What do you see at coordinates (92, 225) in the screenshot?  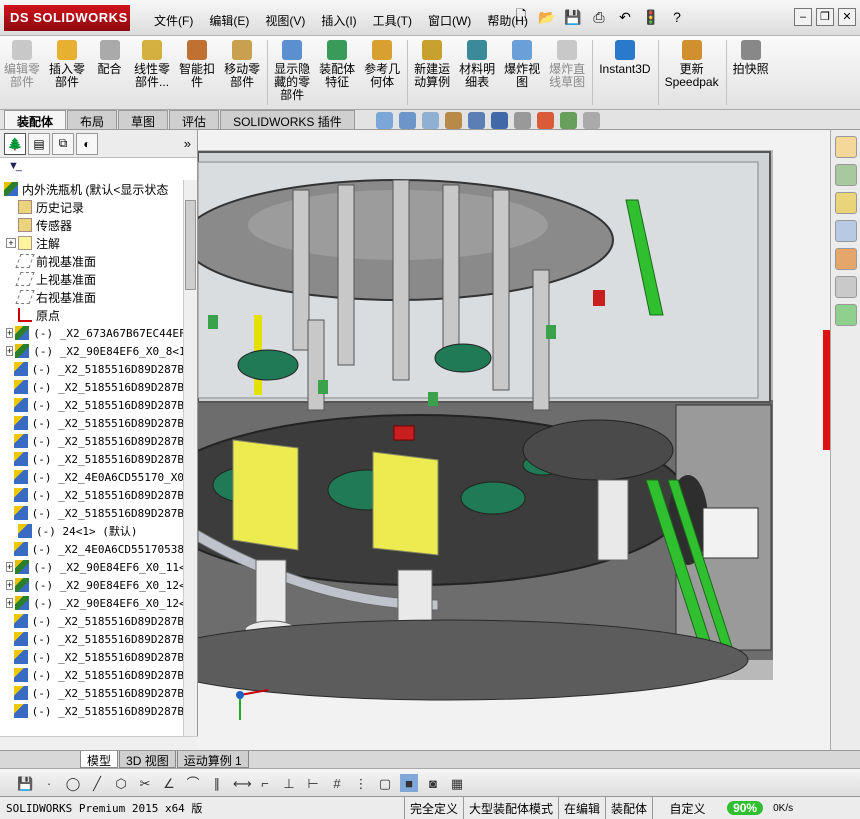 I see `tree-item: 传感器` at bounding box center [92, 225].